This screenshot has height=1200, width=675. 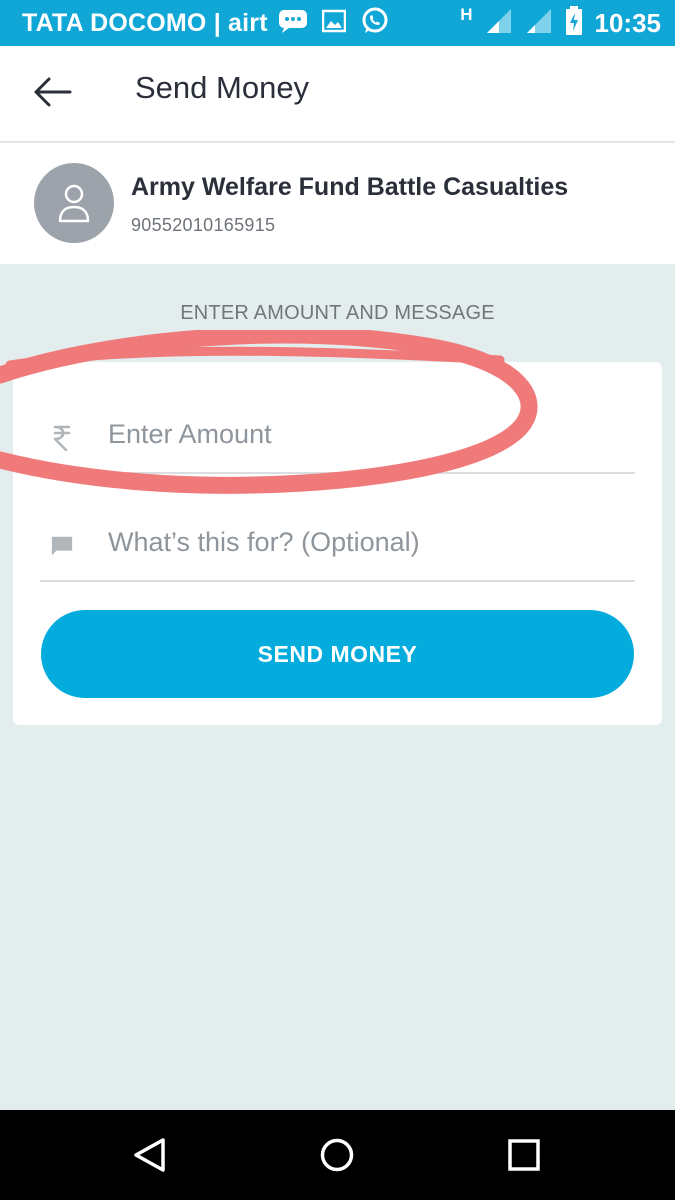 I want to click on send-money-button: SEND MONEY, so click(x=337, y=654).